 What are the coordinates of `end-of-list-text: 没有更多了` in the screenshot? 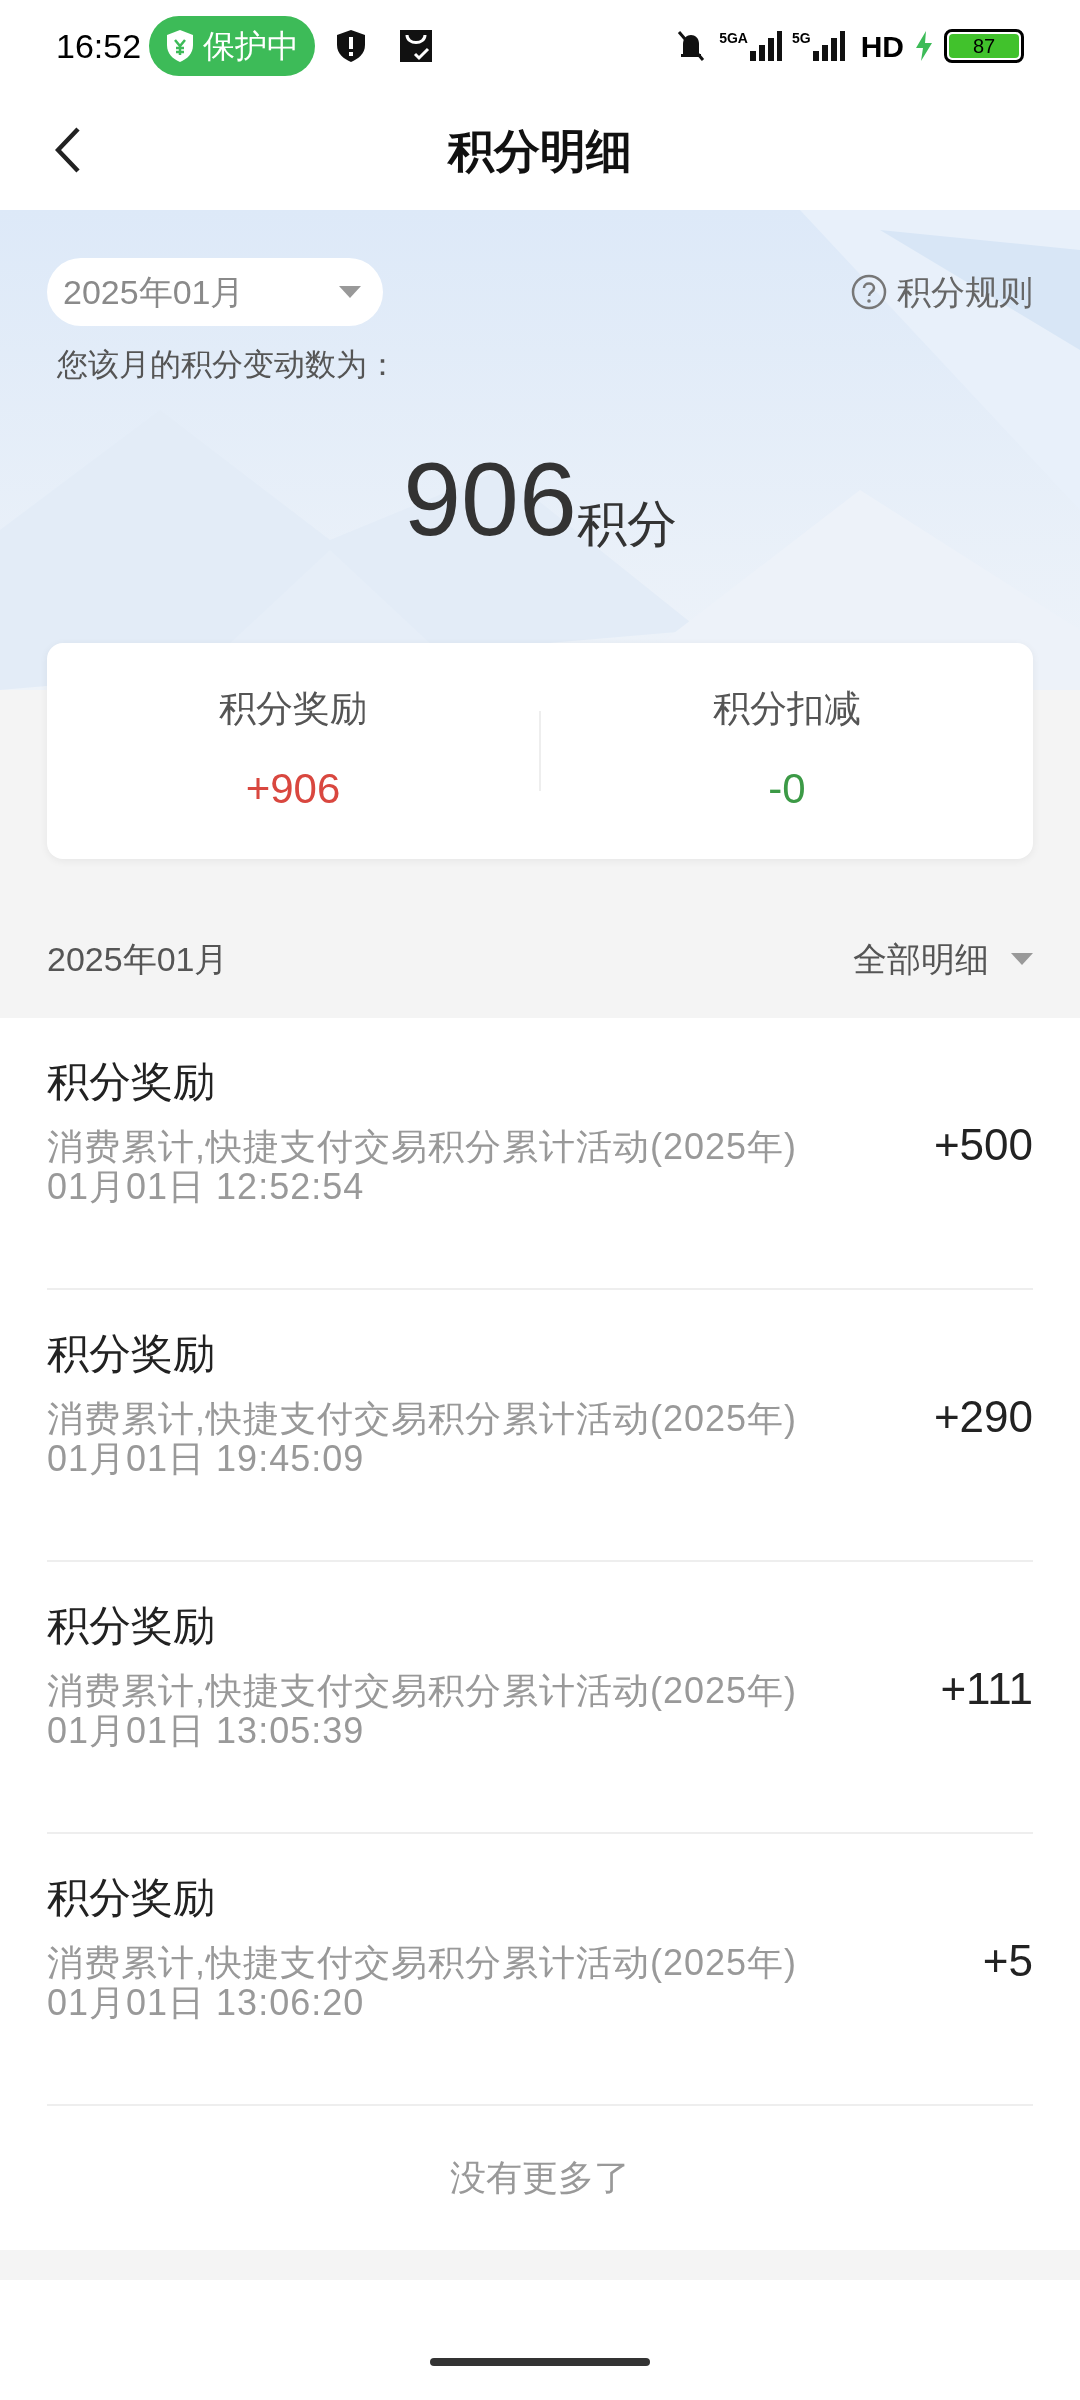 It's located at (540, 2178).